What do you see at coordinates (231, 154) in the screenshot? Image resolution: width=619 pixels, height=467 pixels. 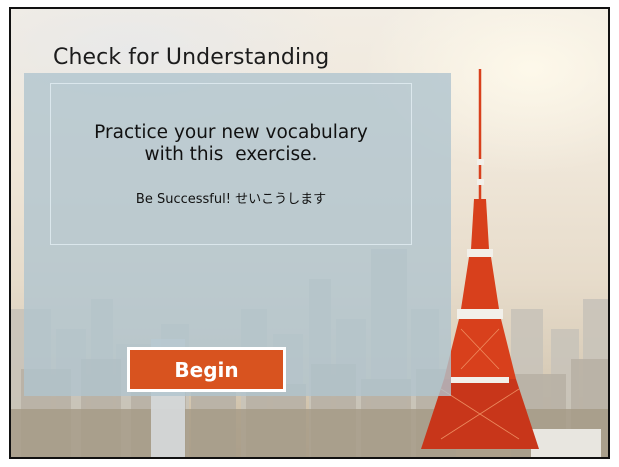 I see `instruction-line-2: with this exercise.` at bounding box center [231, 154].